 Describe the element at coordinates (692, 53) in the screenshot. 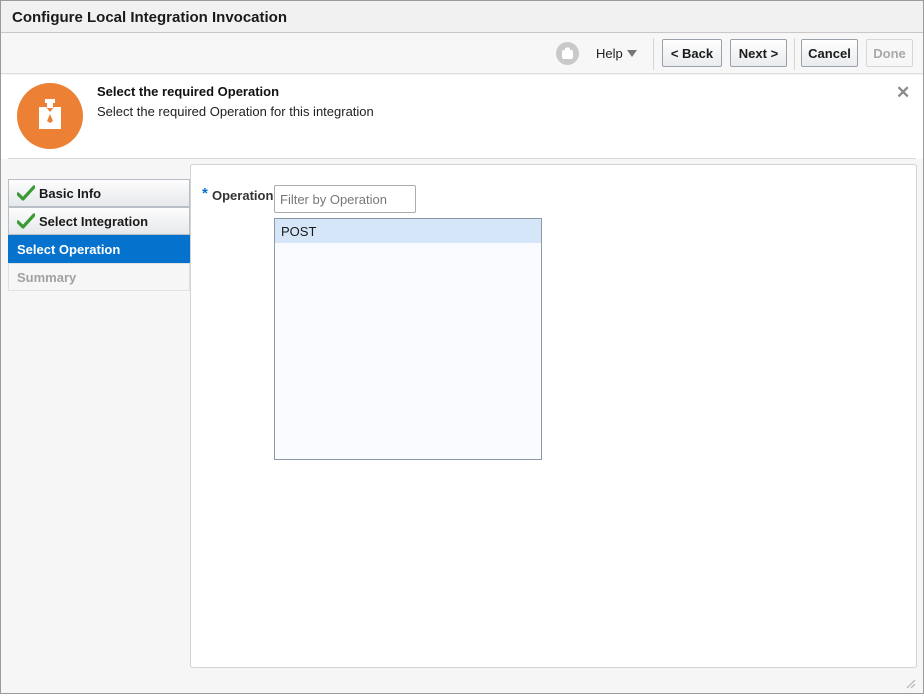

I see `back-button: < Back` at that location.